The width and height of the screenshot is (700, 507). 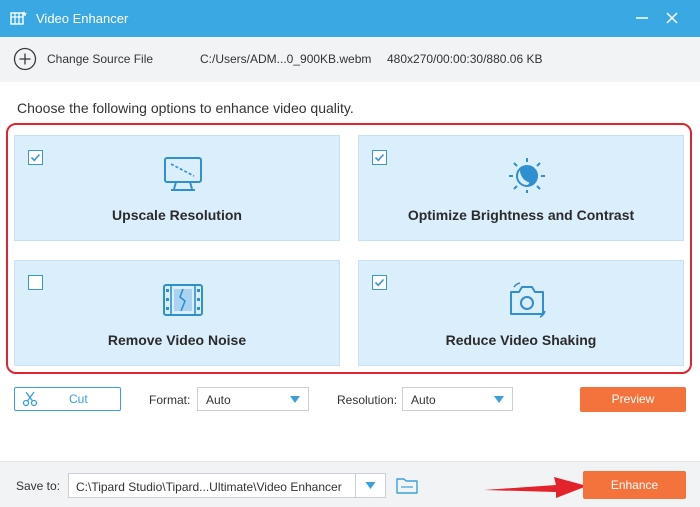 What do you see at coordinates (521, 215) in the screenshot?
I see `option-label: Optimize Brightness and Contrast` at bounding box center [521, 215].